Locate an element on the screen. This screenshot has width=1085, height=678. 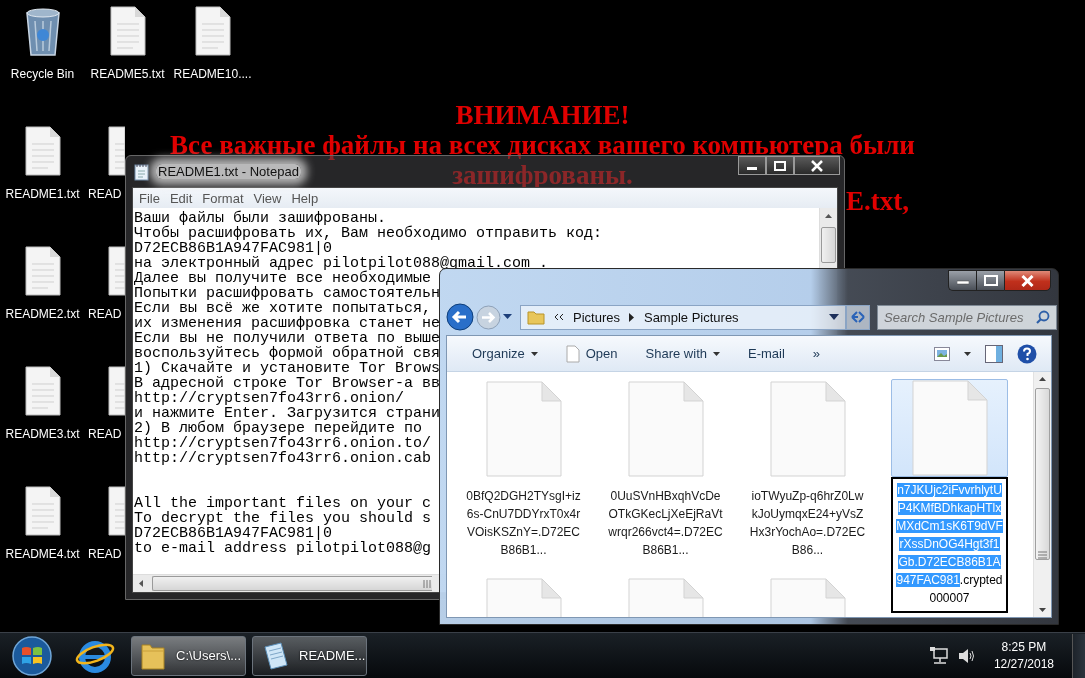
text-line: Чтобы расшифровать их, Вам необходимо отправить код: is located at coordinates (368, 233).